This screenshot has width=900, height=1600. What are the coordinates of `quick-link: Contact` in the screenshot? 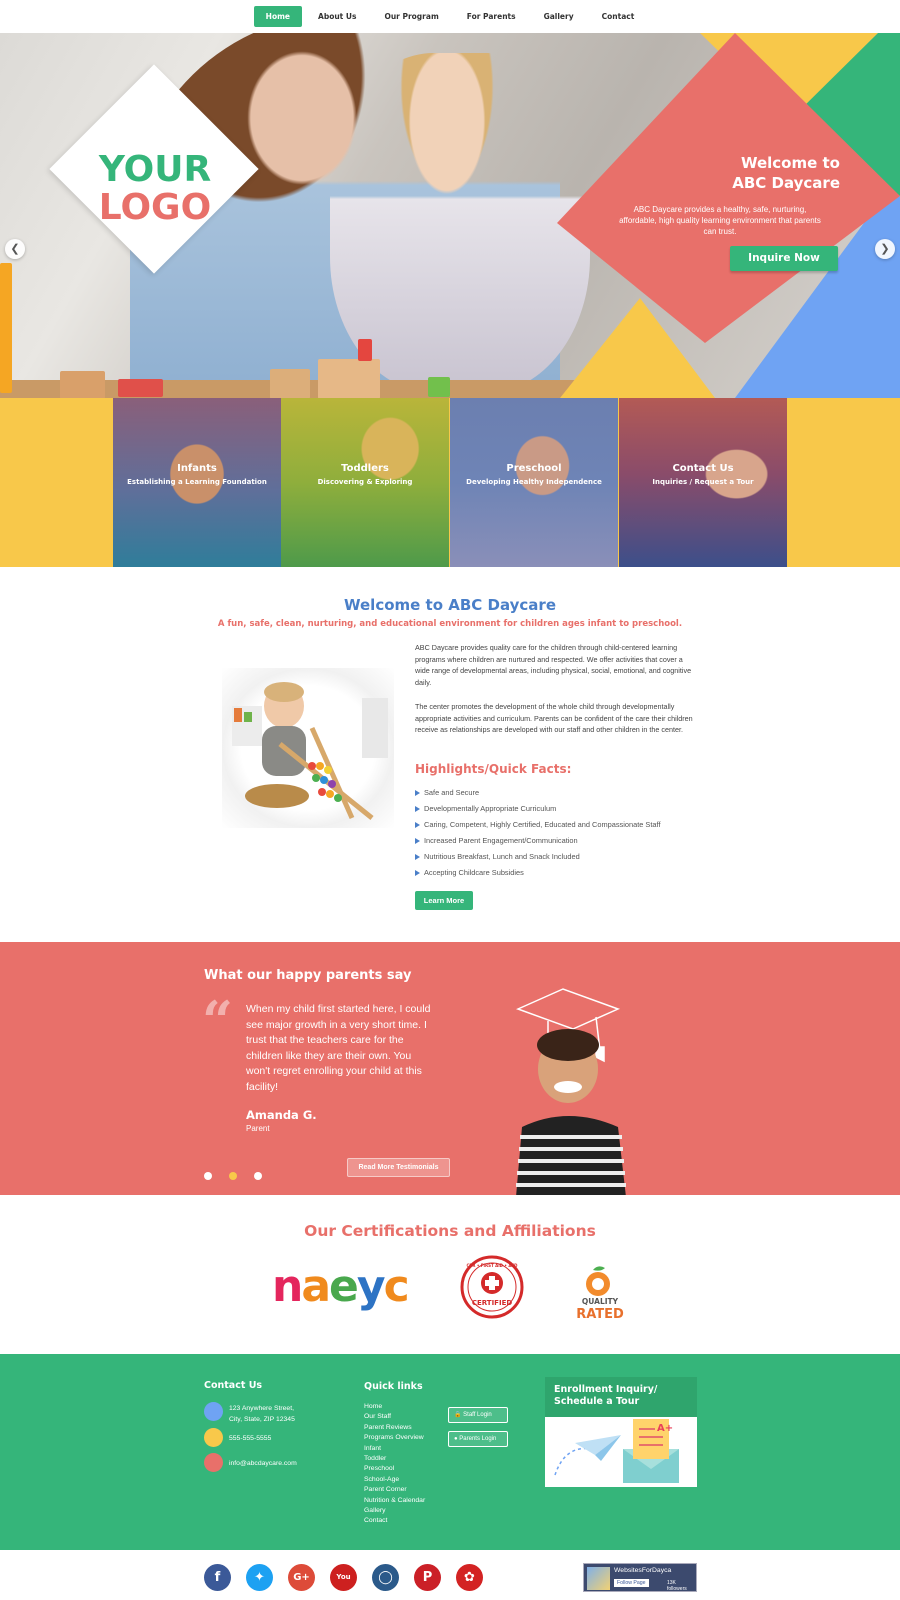 It's located at (394, 1521).